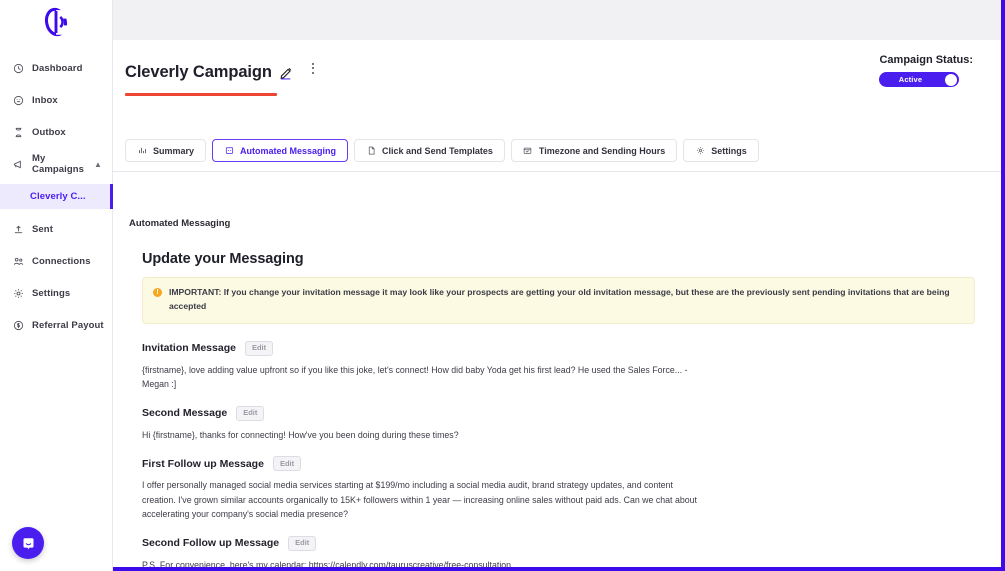  I want to click on tab-label: Automated Messaging, so click(288, 150).